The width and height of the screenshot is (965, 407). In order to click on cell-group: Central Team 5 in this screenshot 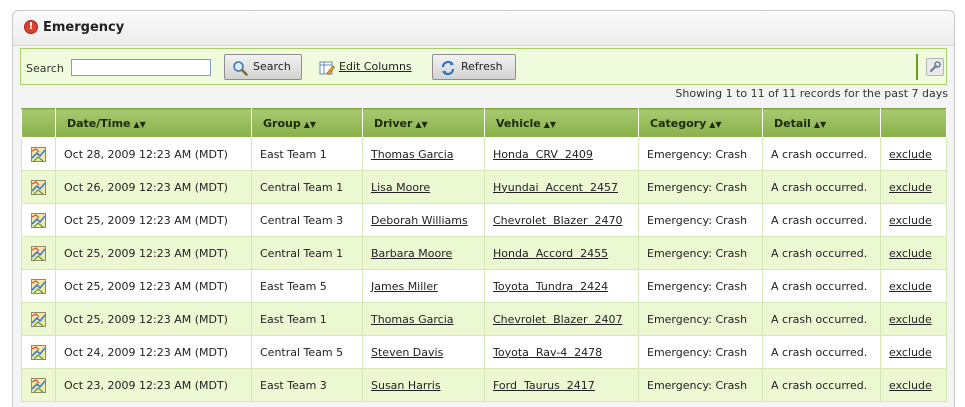, I will do `click(307, 352)`.